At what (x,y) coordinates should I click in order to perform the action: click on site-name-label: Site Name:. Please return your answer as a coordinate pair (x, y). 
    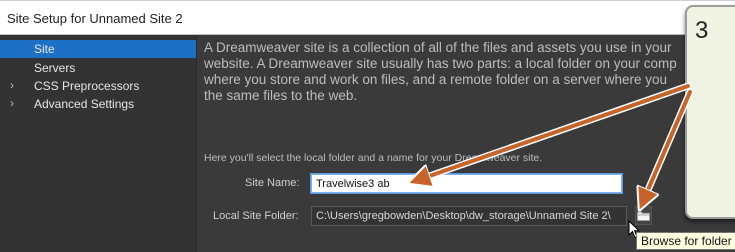
    Looking at the image, I should click on (272, 183).